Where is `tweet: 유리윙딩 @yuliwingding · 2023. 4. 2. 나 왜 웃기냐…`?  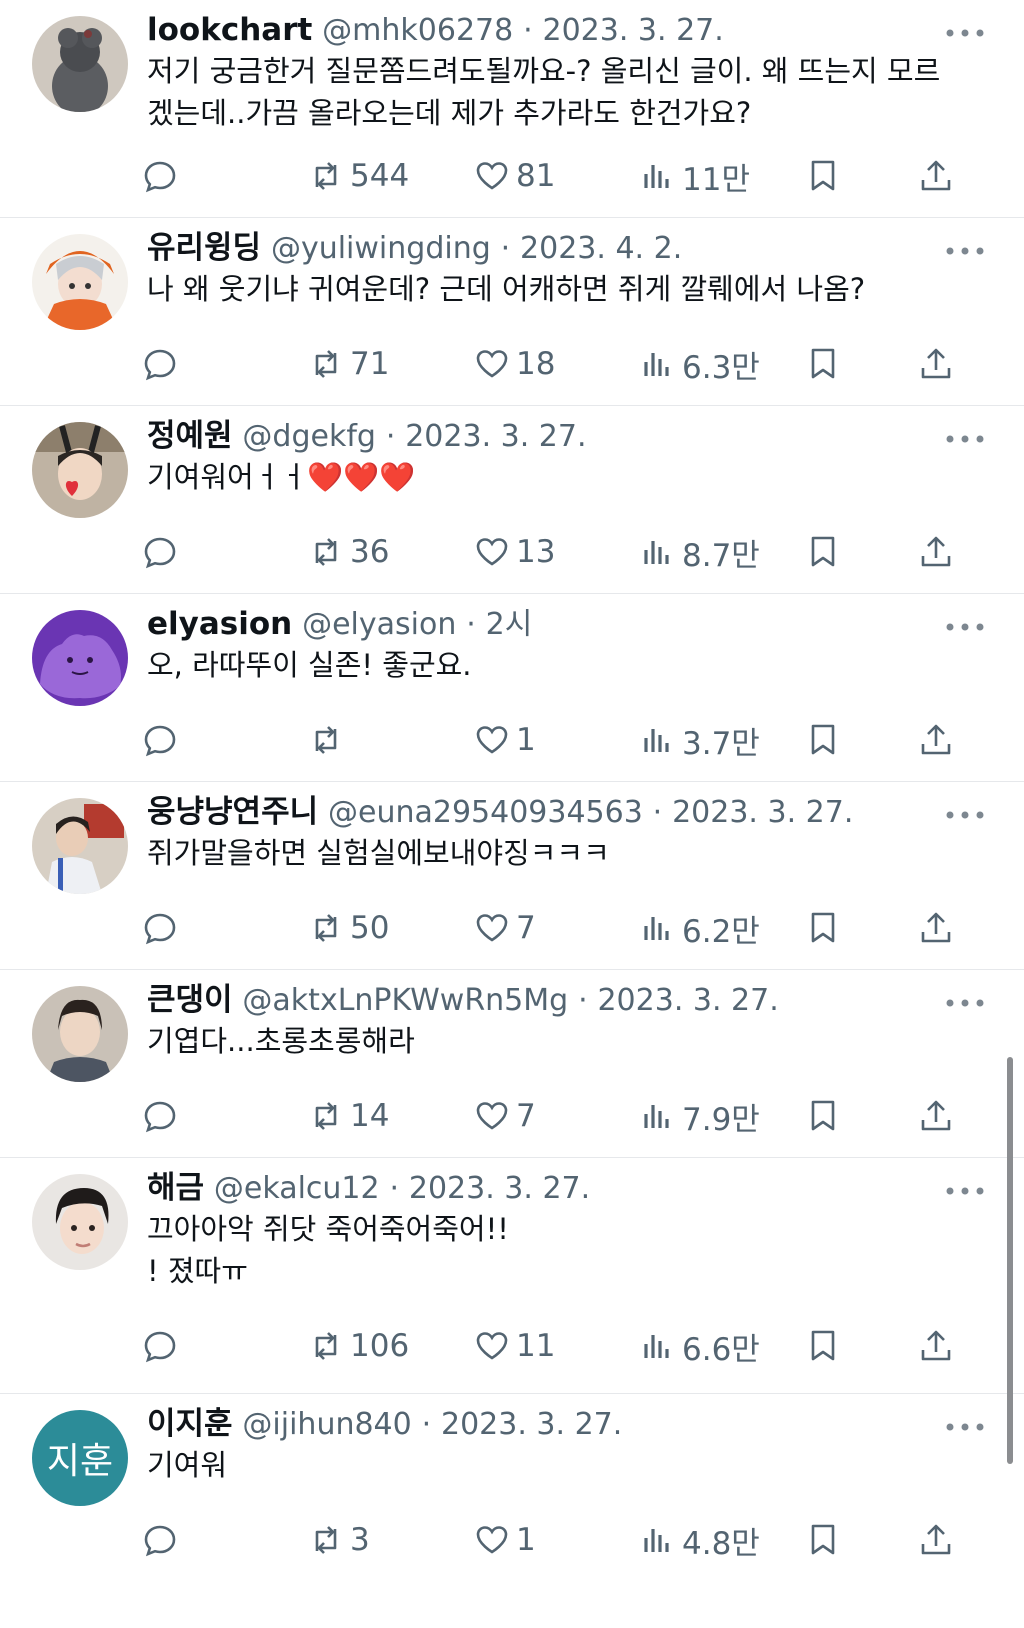
tweet: 유리윙딩 @yuliwingding · 2023. 4. 2. 나 왜 웃기냐… is located at coordinates (512, 312).